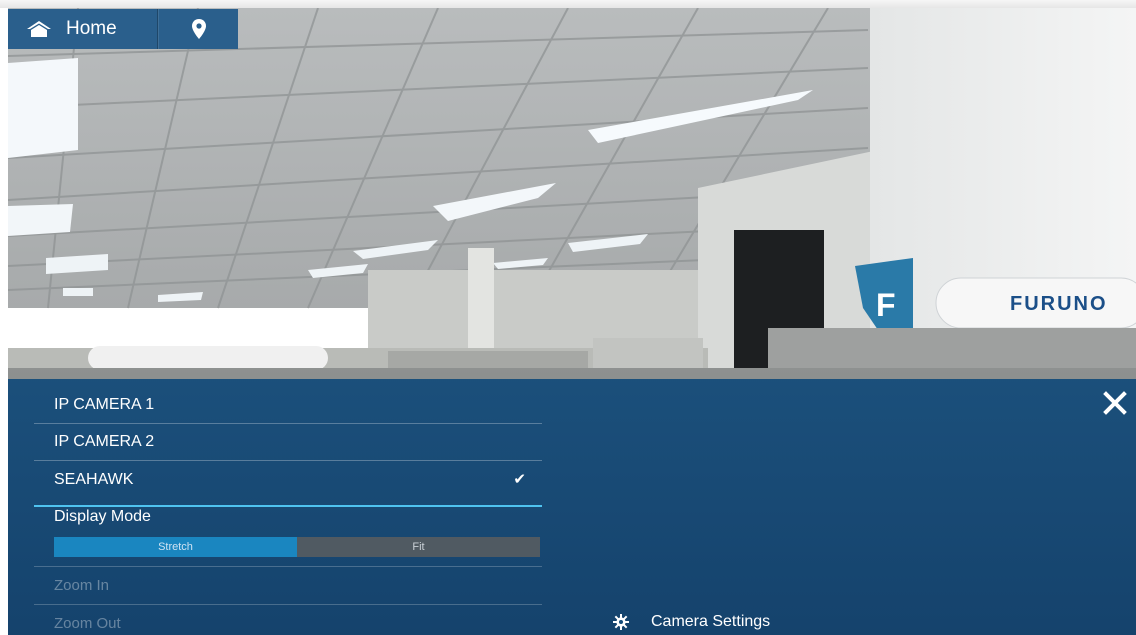 This screenshot has height=635, width=1136. Describe the element at coordinates (886, 305) in the screenshot. I see `svg-text: F` at that location.